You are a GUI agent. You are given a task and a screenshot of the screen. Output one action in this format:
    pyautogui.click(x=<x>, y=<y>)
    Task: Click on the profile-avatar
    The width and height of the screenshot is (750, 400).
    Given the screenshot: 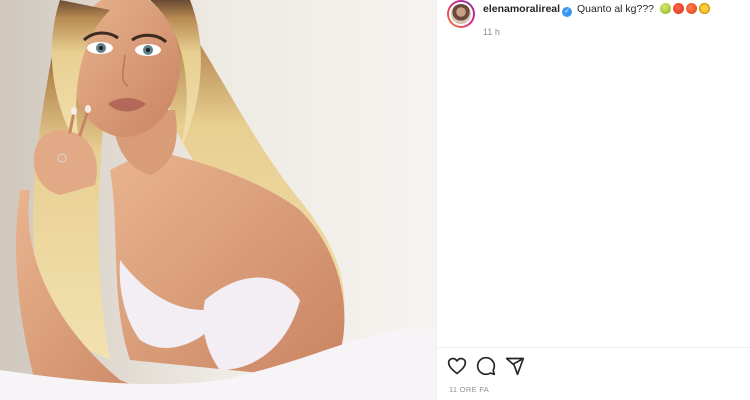 What is the action you would take?
    pyautogui.click(x=461, y=14)
    